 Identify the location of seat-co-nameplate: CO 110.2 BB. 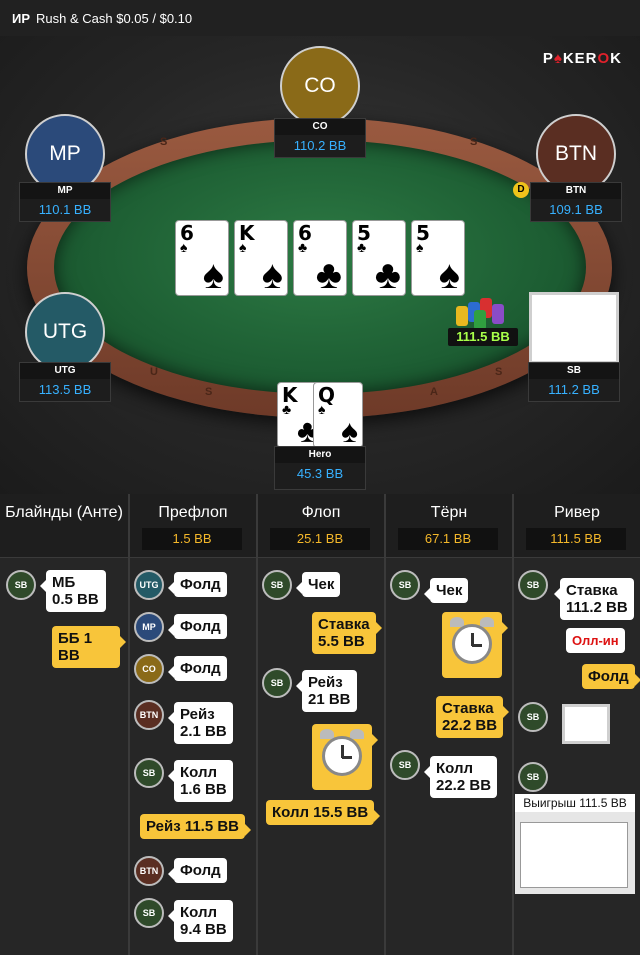
(320, 138).